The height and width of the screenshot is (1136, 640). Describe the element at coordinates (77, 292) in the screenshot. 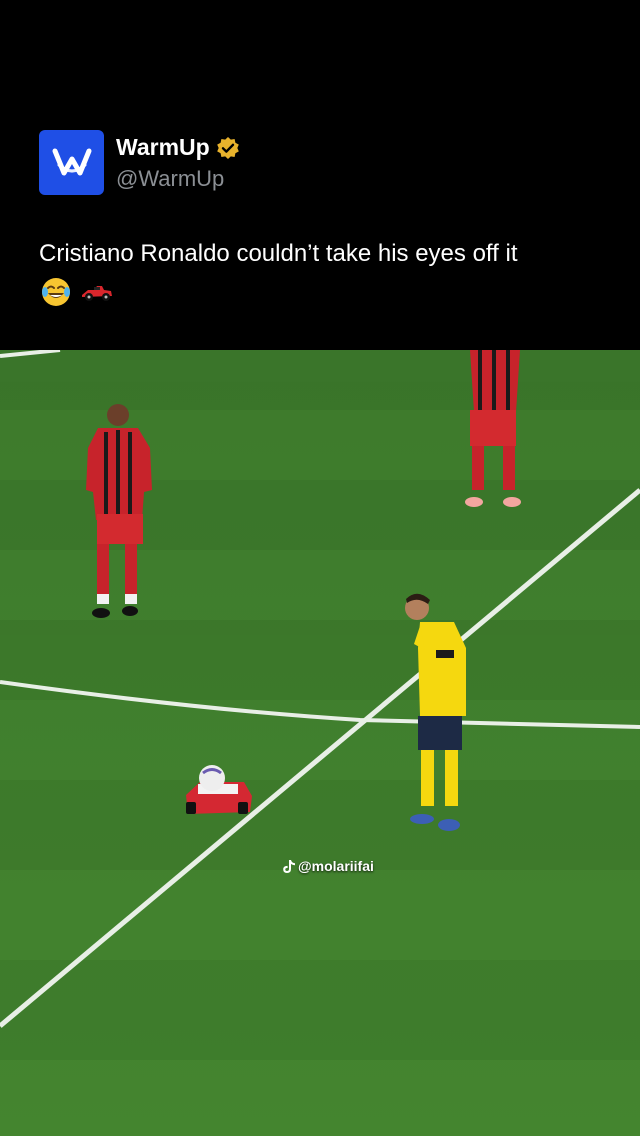

I see `tweet-emojis` at that location.